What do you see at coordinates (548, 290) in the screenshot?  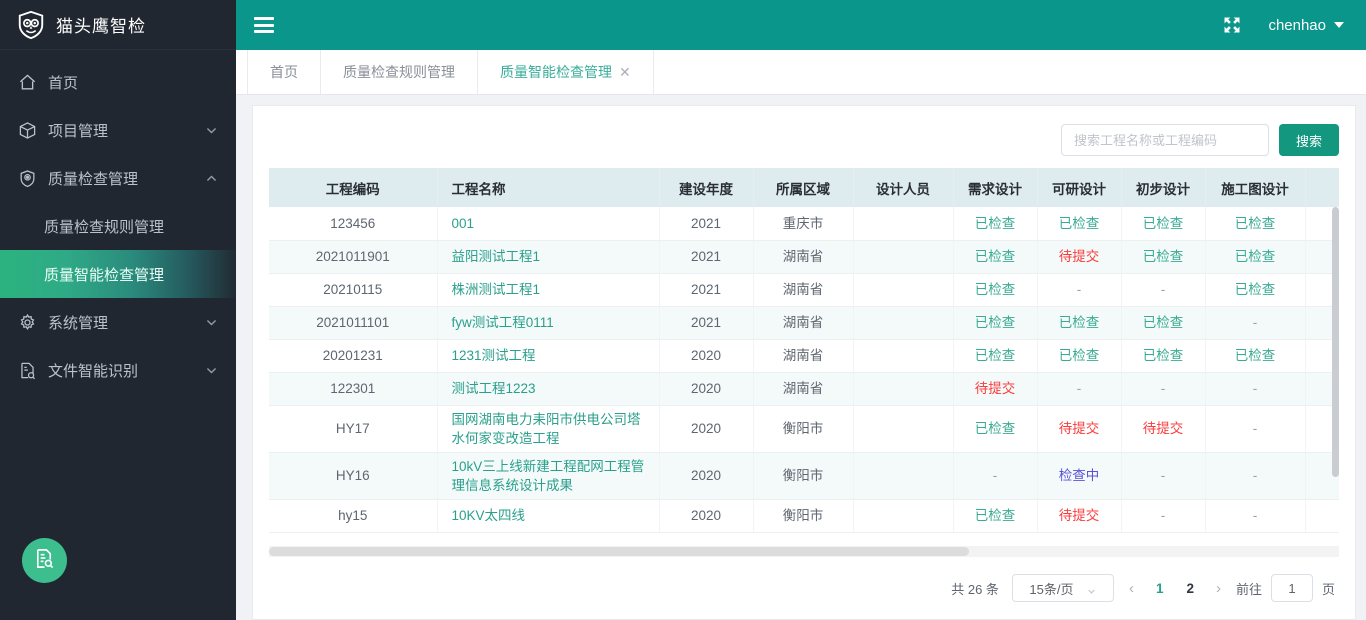 I see `cell-project-name: 株洲测试工程1` at bounding box center [548, 290].